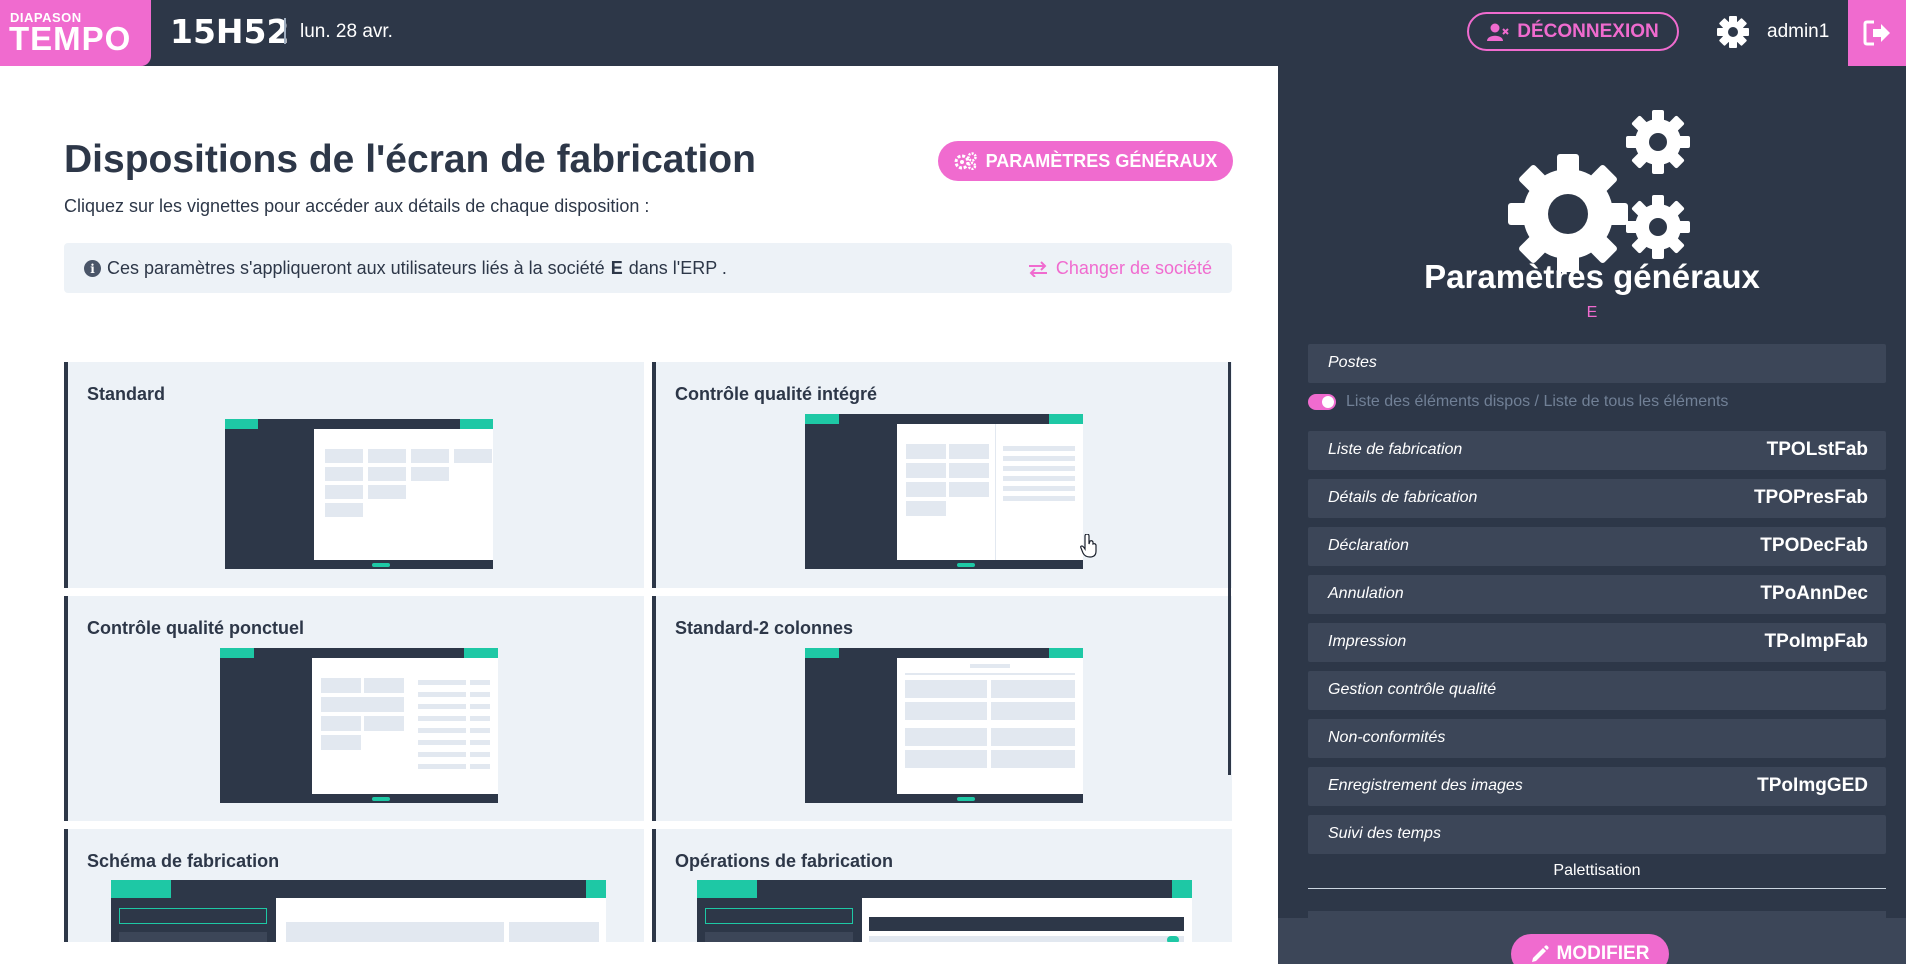  Describe the element at coordinates (1733, 32) in the screenshot. I see `settings-gear-icon` at that location.